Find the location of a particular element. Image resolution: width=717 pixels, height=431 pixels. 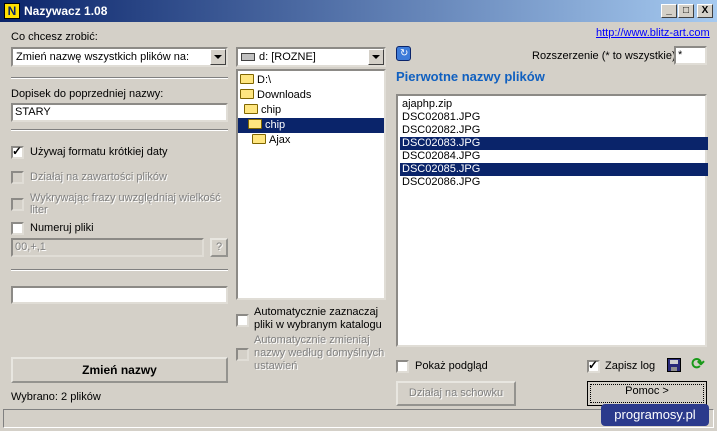

help-button-label: Pomoc > is located at coordinates (647, 391).